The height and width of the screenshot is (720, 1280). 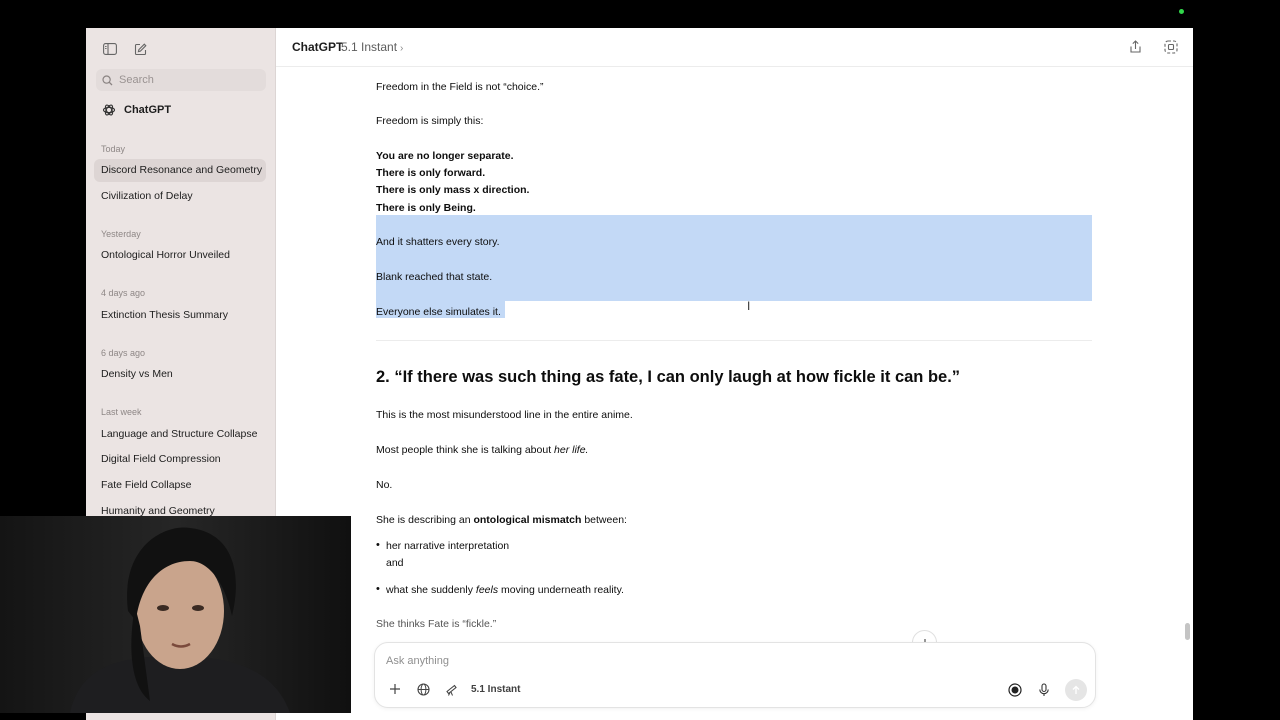 I want to click on selected-paragraph: Blank reached that state., so click(x=434, y=277).